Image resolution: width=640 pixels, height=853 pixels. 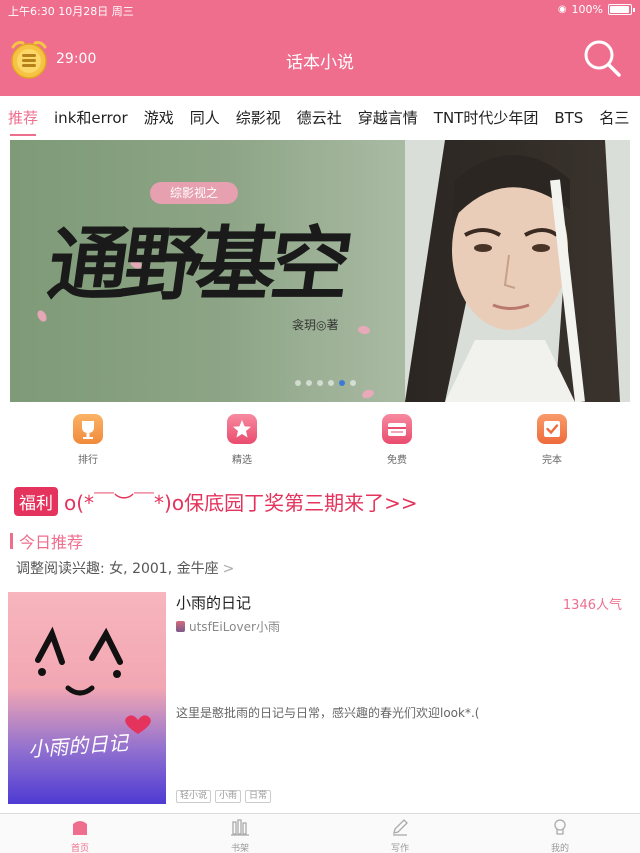 I want to click on page-title: 话本小说, so click(x=320, y=63).